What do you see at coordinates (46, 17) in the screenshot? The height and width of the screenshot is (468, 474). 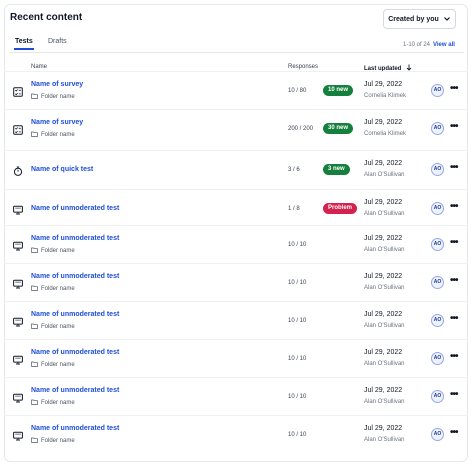 I see `page-title: Recent content` at bounding box center [46, 17].